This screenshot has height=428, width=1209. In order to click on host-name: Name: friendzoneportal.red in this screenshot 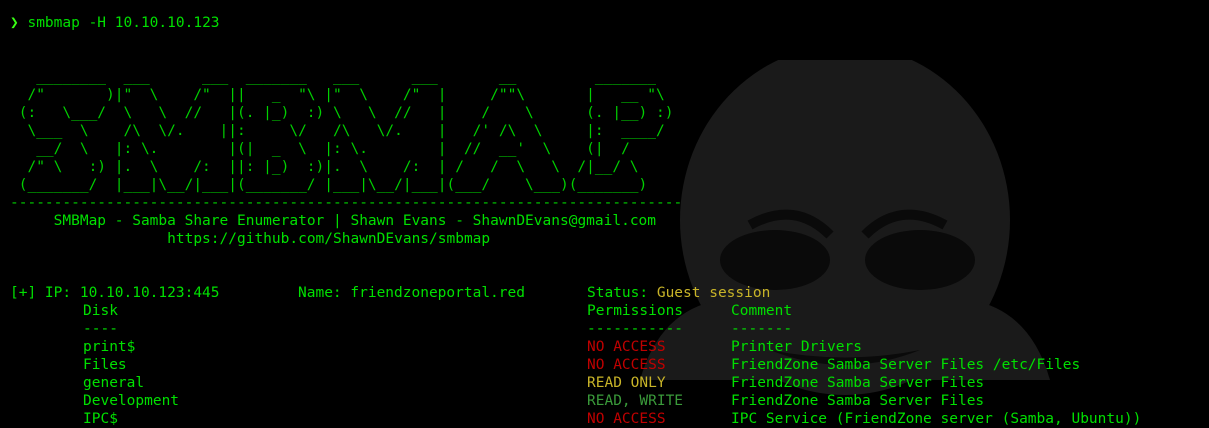, I will do `click(411, 293)`.